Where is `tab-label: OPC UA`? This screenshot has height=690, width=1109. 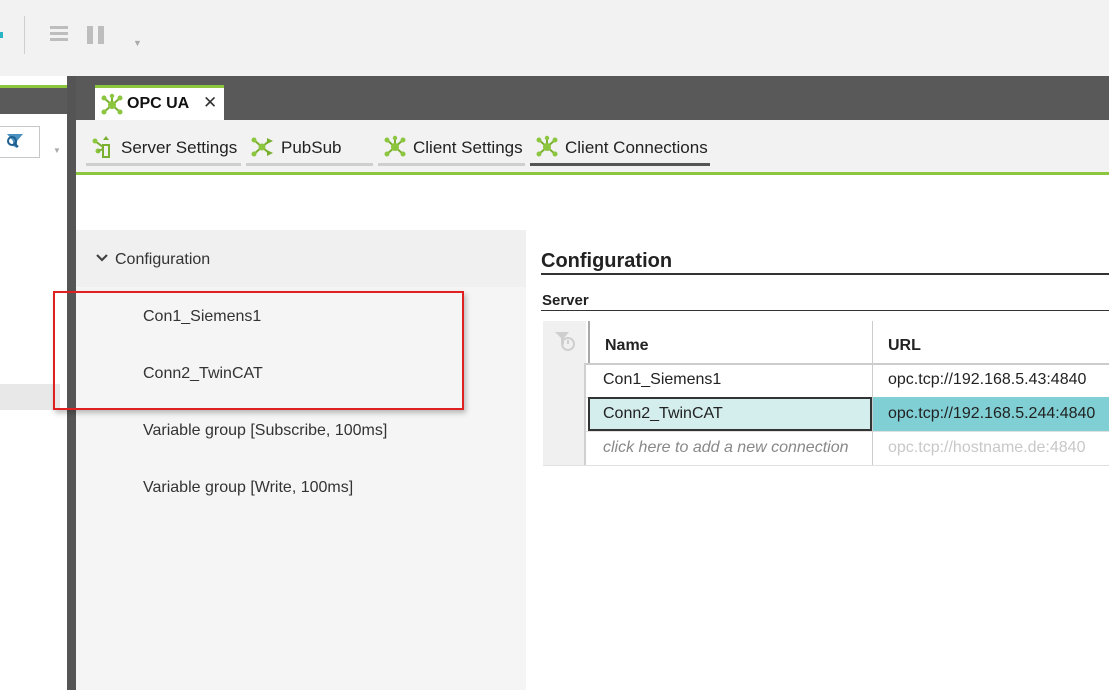 tab-label: OPC UA is located at coordinates (158, 103).